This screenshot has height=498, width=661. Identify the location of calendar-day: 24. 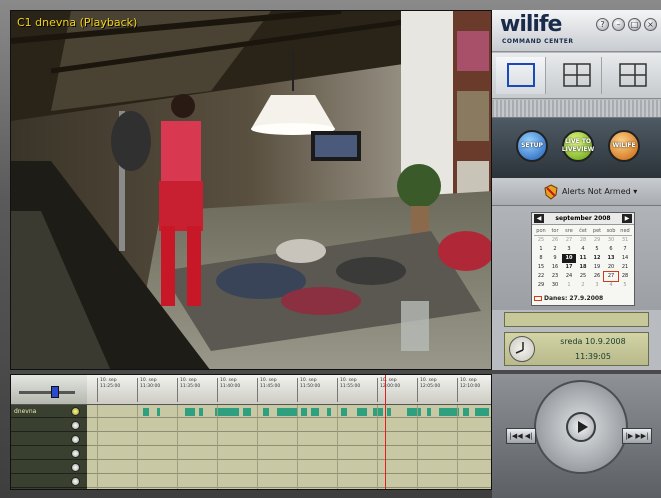
(569, 276).